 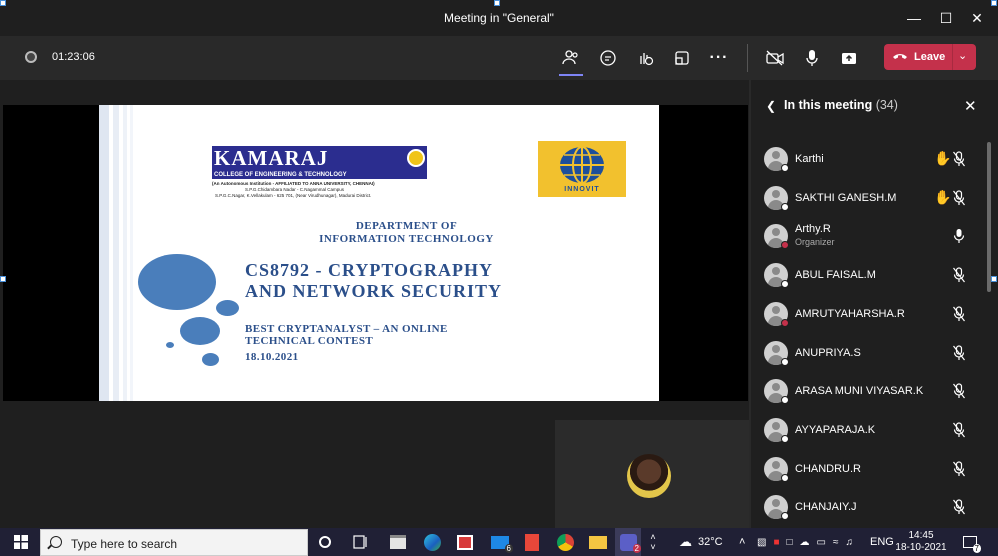 I want to click on show-hidden-icons: ˄, so click(x=742, y=542).